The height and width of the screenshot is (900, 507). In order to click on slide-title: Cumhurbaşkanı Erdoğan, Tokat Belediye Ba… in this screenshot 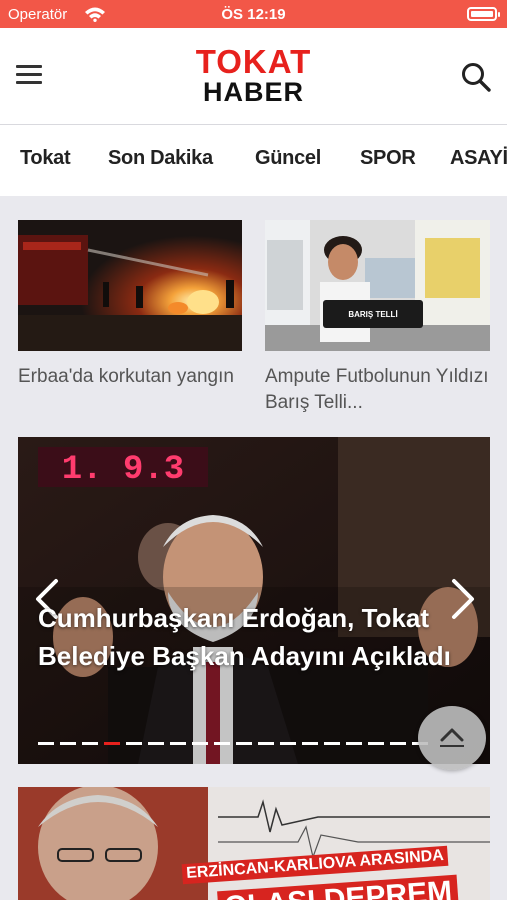, I will do `click(258, 637)`.